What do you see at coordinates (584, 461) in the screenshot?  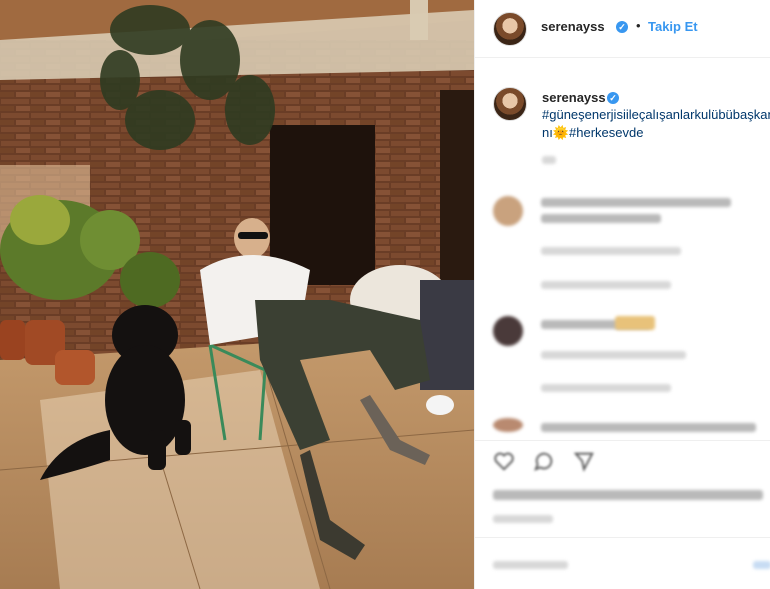 I see `share-icon` at bounding box center [584, 461].